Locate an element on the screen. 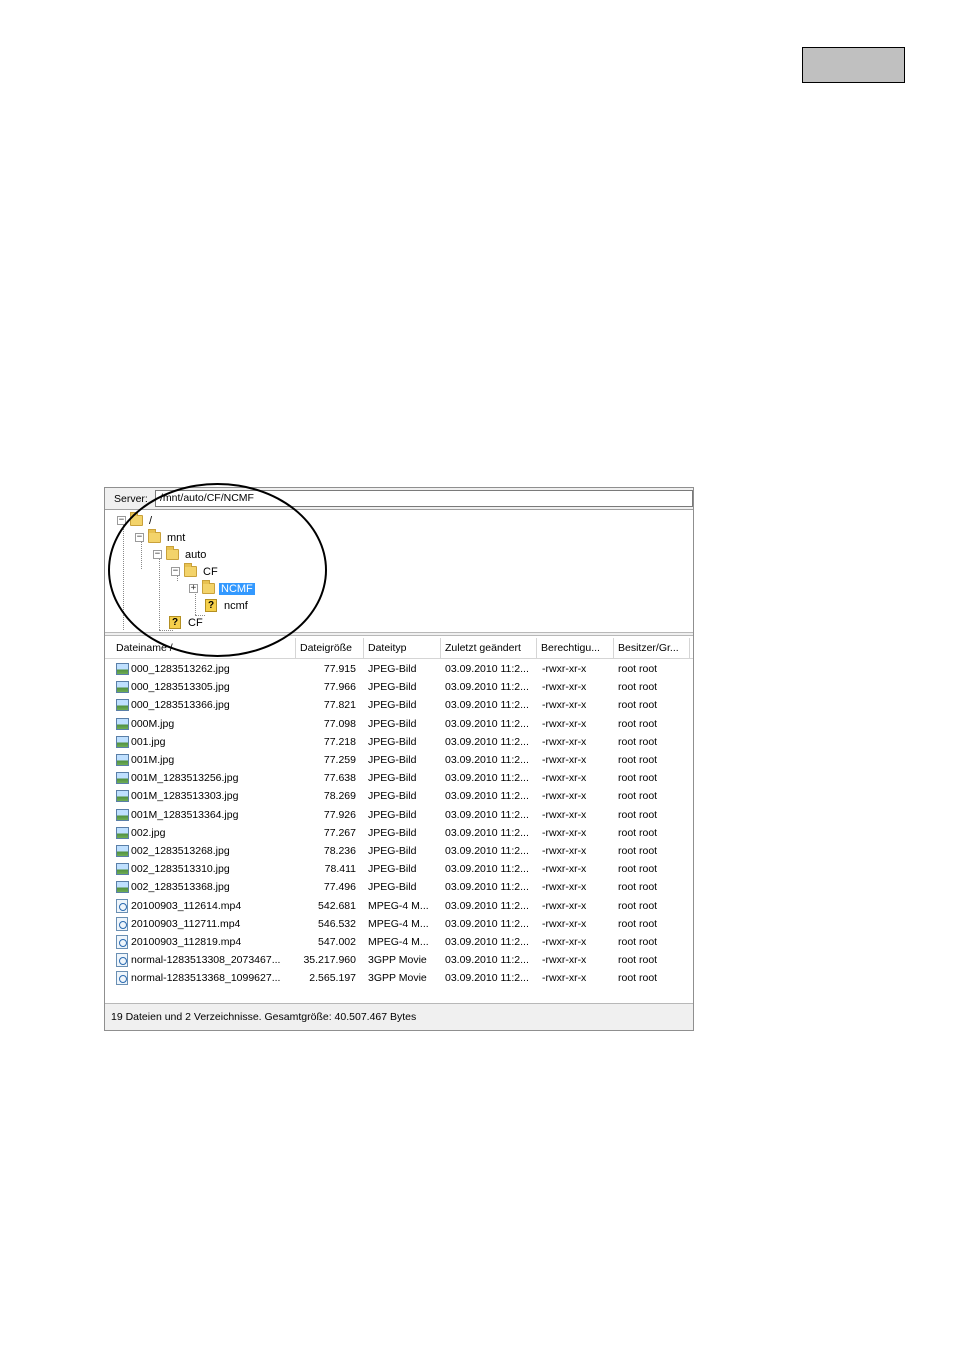  expand-icon: + is located at coordinates (193, 588).